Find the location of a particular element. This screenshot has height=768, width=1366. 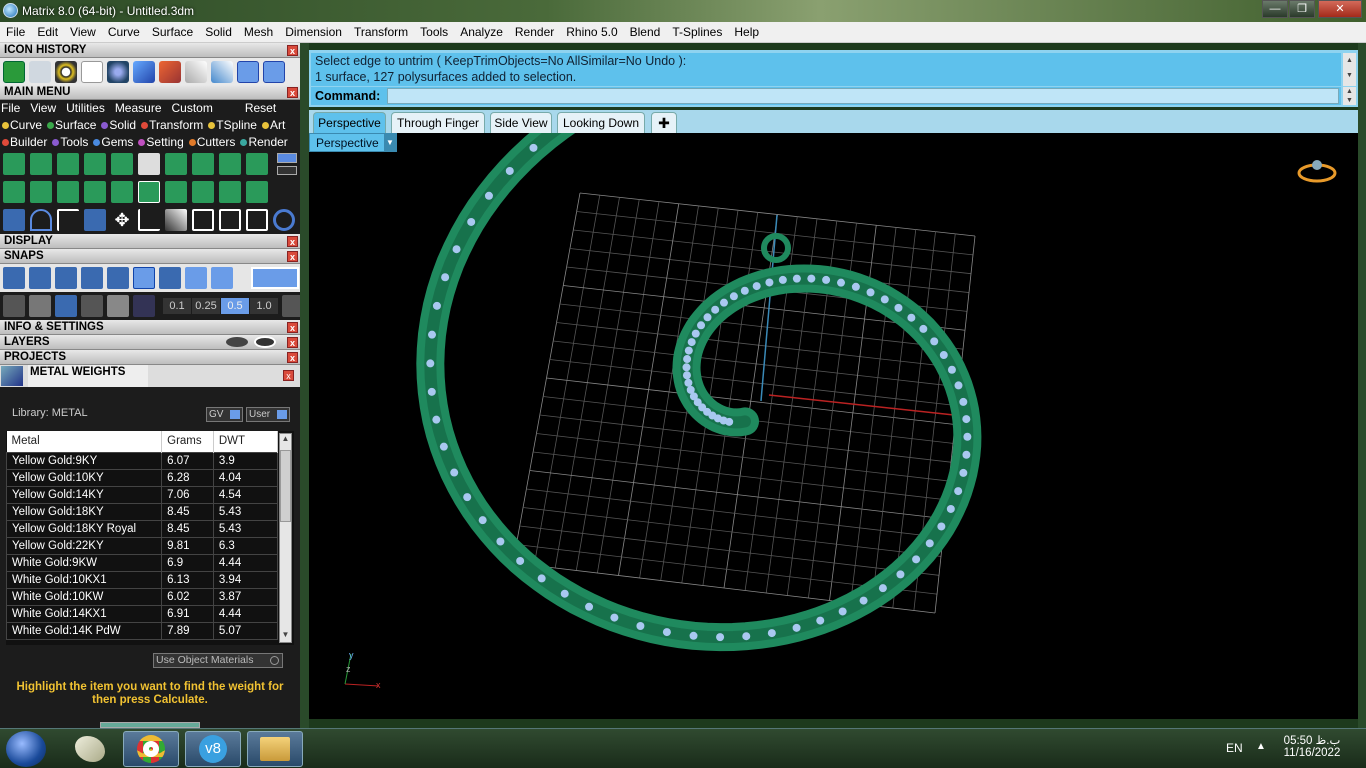

category-tools: Tools is located at coordinates (70, 142).